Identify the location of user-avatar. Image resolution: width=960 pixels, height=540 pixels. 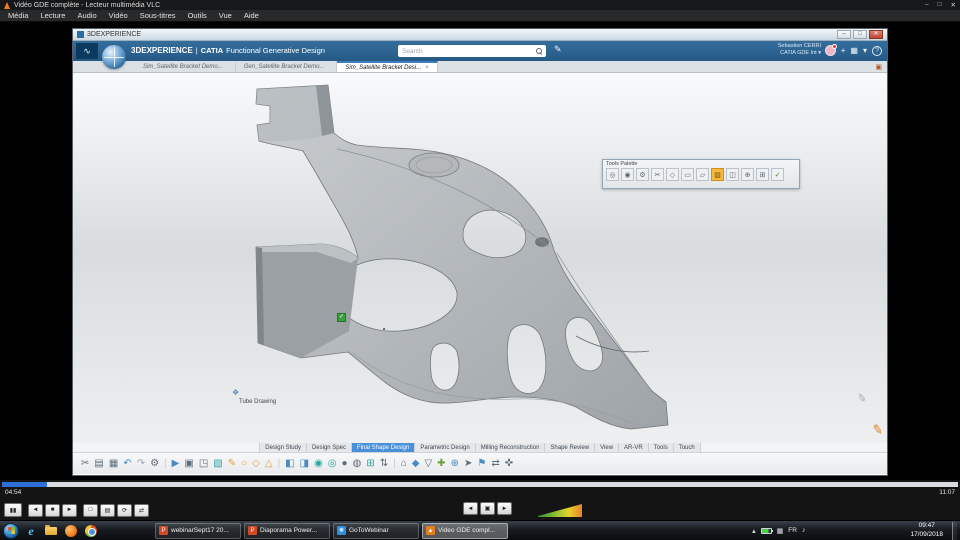
(830, 50).